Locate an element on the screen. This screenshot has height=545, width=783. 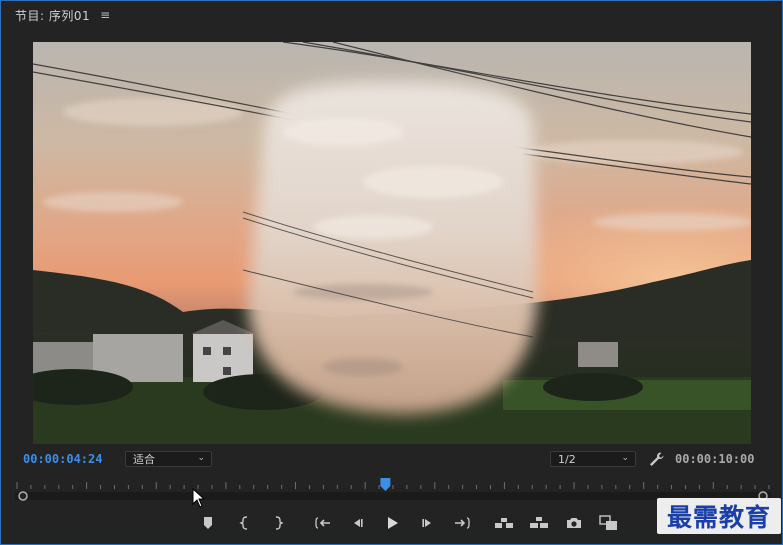
lift-button is located at coordinates (504, 523).